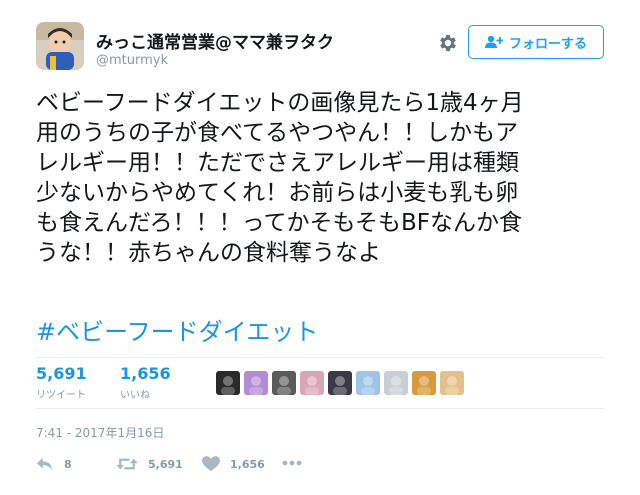  What do you see at coordinates (279, 223) in the screenshot?
I see `tweet-line: も食えんだろ！！！ってかそもそもBFなんか食` at bounding box center [279, 223].